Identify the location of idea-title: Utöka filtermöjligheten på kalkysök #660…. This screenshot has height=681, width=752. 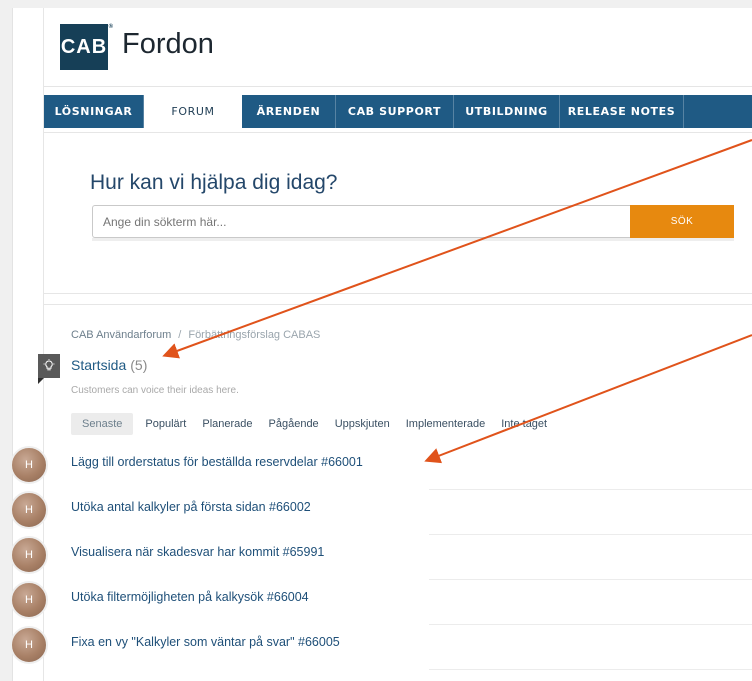
(190, 597).